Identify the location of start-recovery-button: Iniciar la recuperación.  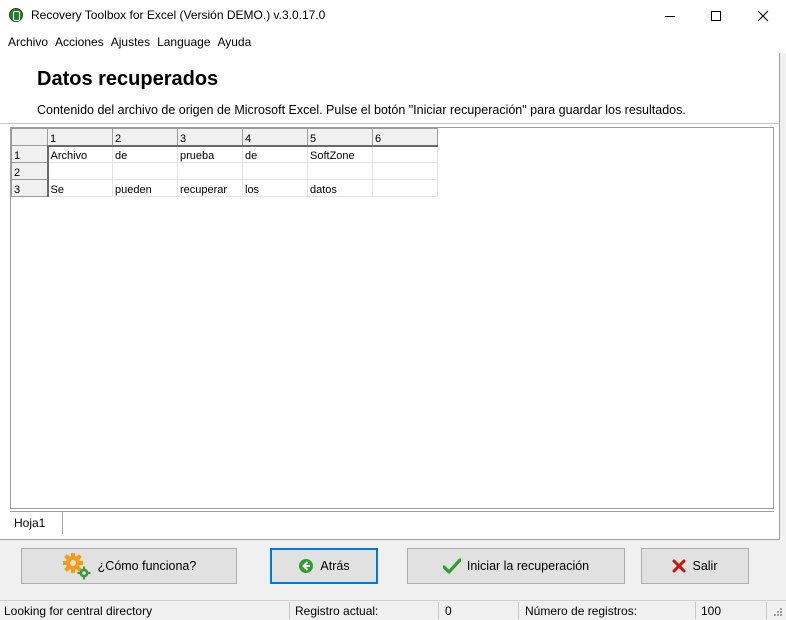
(516, 566).